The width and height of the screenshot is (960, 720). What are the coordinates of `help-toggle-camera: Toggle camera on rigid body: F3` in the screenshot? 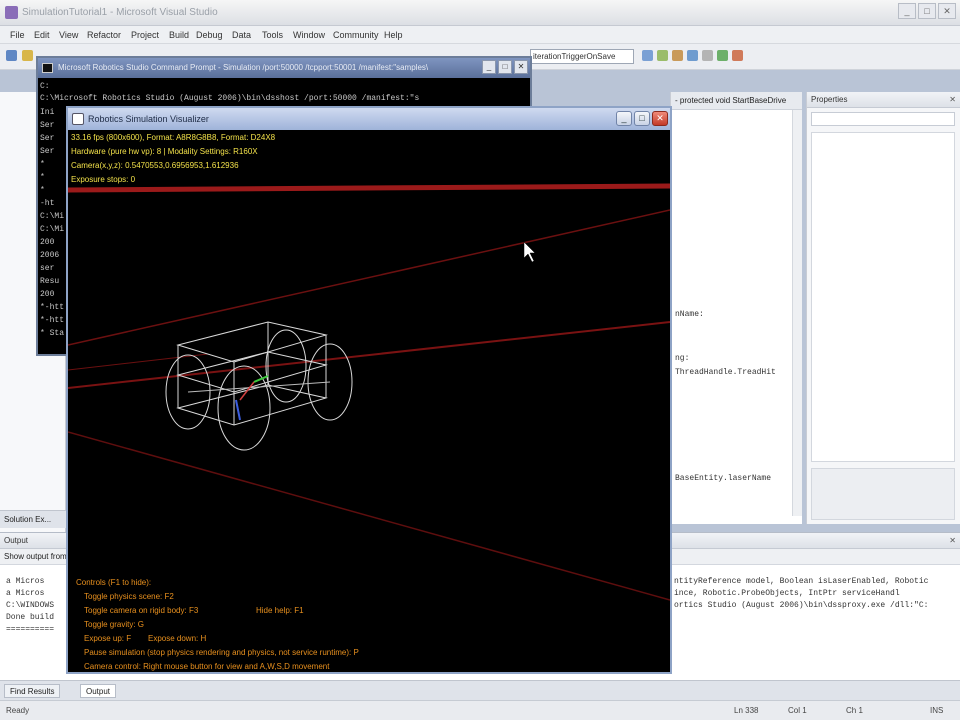 It's located at (141, 610).